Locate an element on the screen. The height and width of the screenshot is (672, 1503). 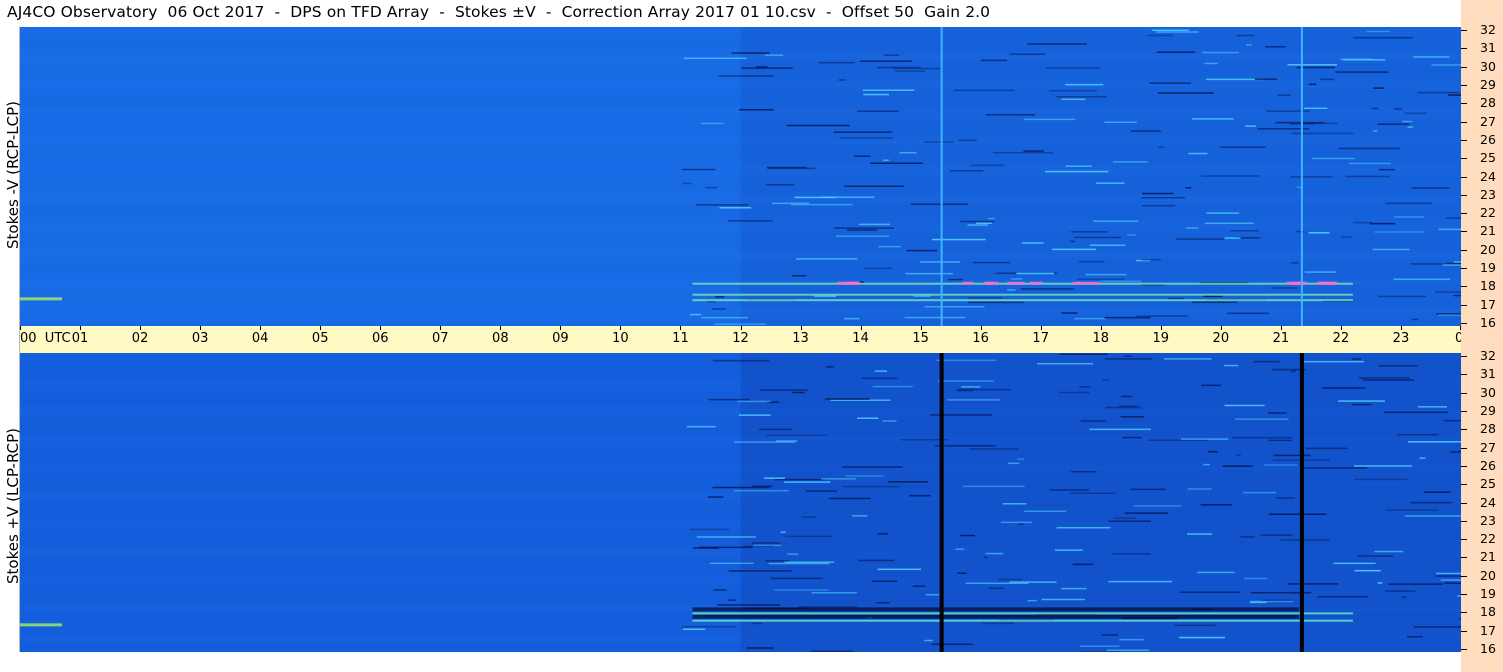
mhz-tick-label: 21 is located at coordinates (1488, 557).